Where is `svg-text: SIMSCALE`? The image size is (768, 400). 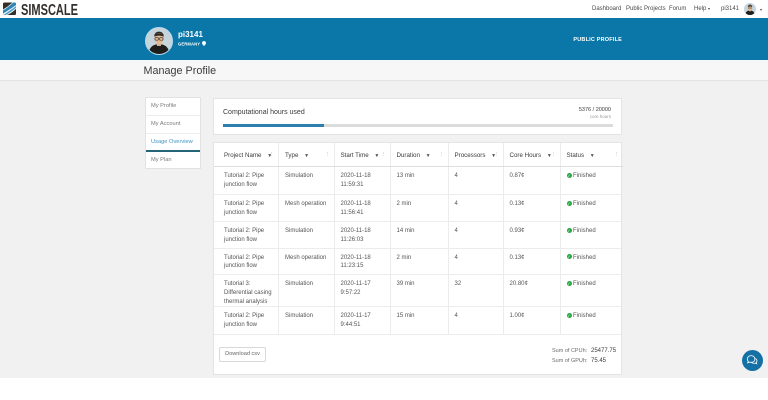 svg-text: SIMSCALE is located at coordinates (49, 9).